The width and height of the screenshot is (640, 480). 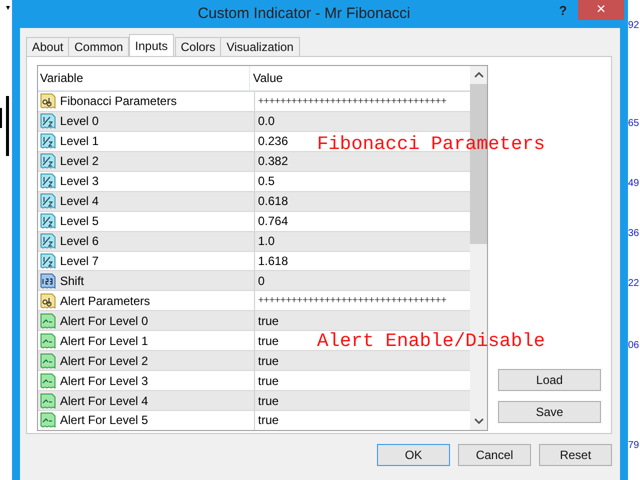 What do you see at coordinates (431, 341) in the screenshot?
I see `annotation-text: Alert Enable/Disable` at bounding box center [431, 341].